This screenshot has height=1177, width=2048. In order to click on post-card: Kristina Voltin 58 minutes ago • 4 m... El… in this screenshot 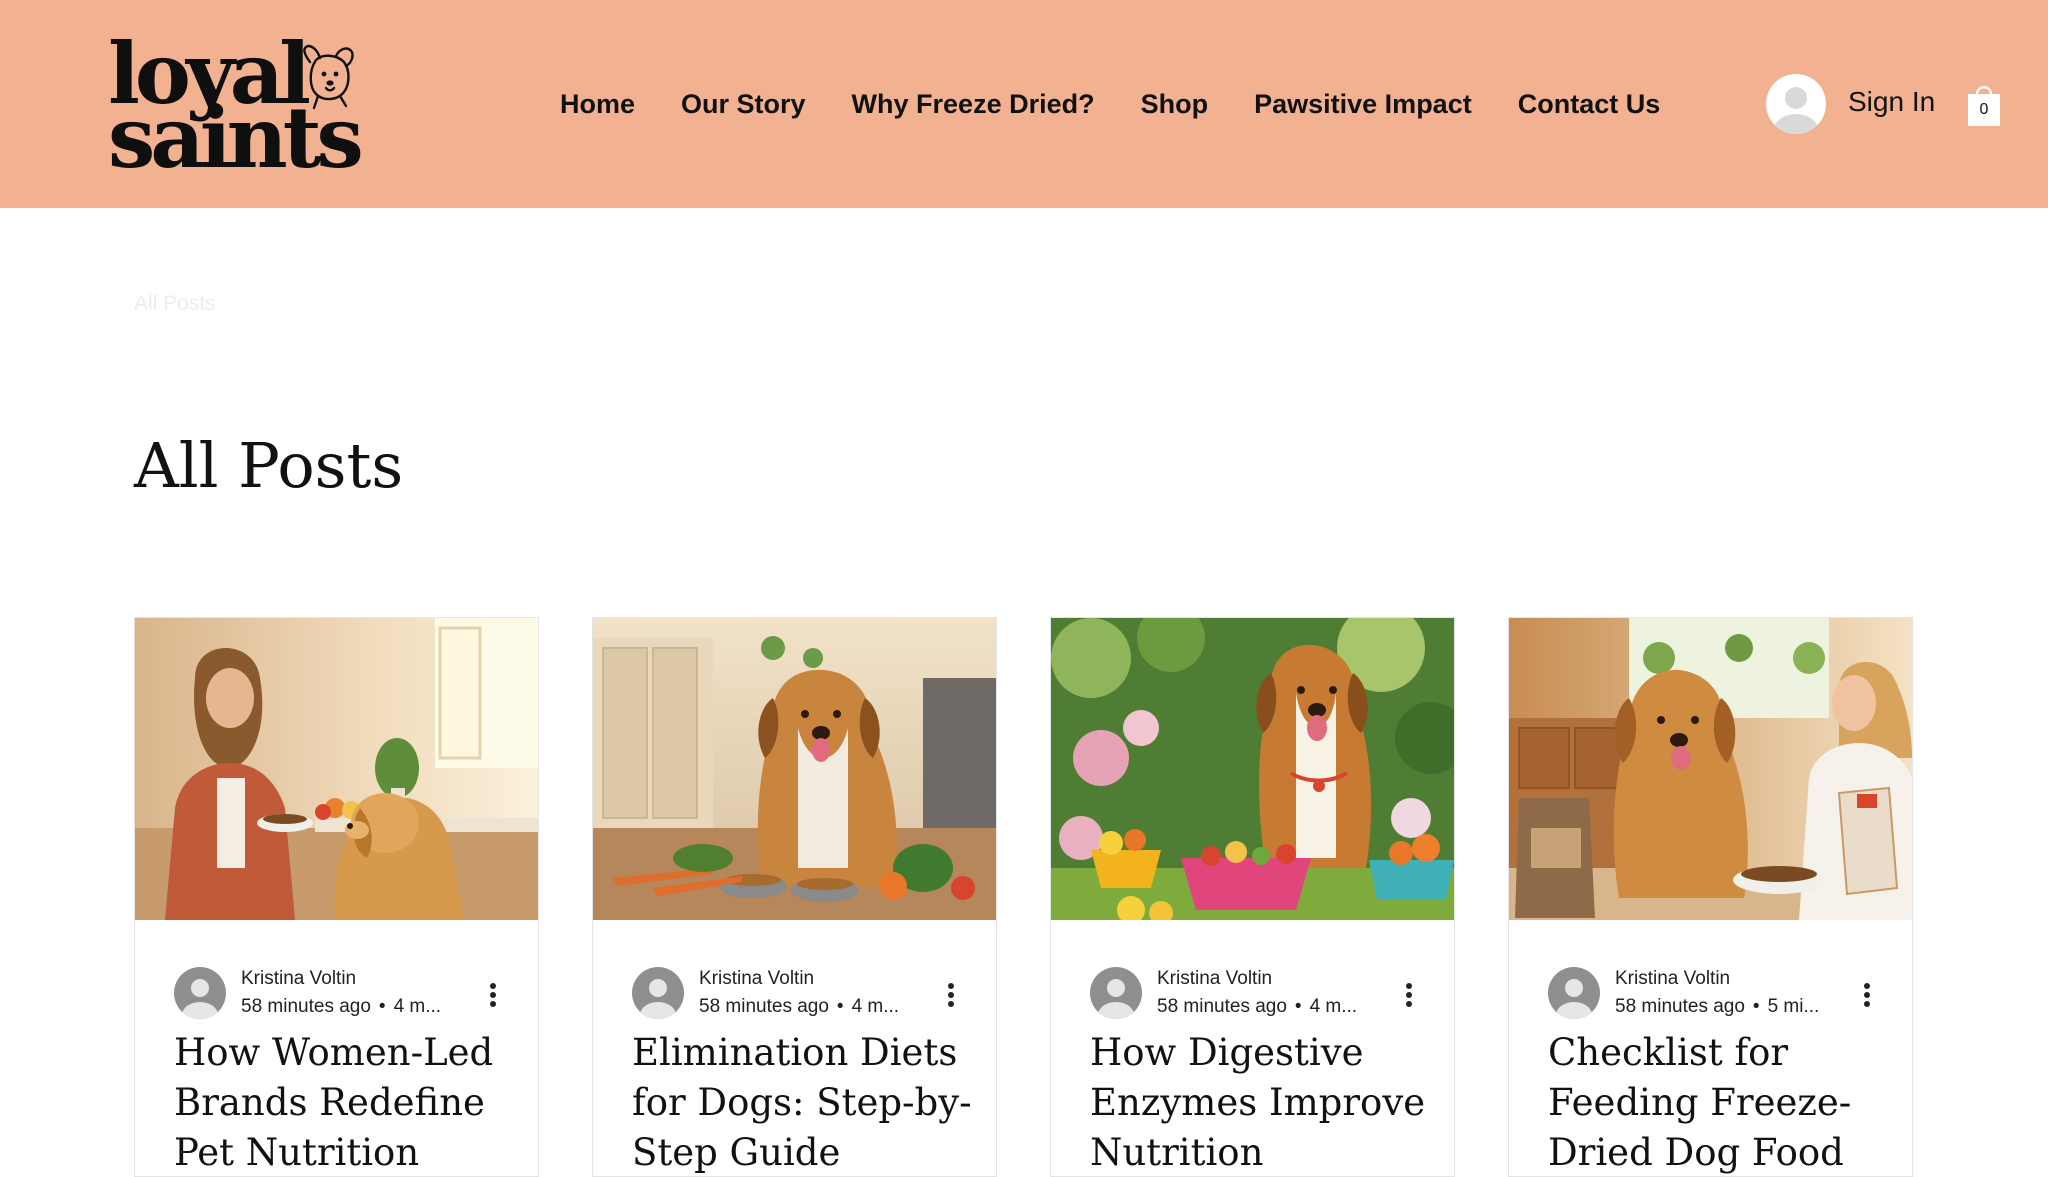, I will do `click(794, 897)`.